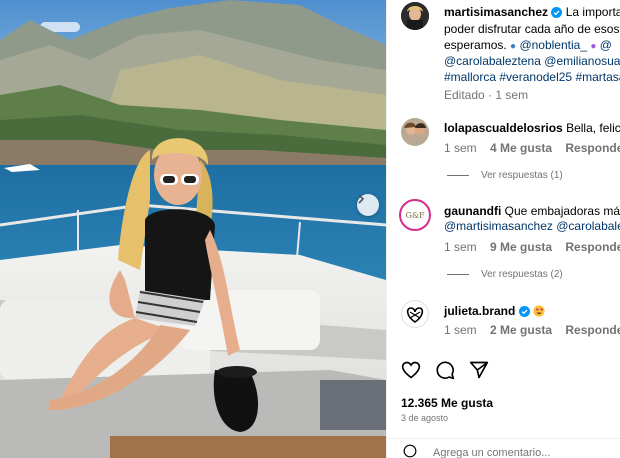 The image size is (620, 458). What do you see at coordinates (553, 45) in the screenshot?
I see `mention-noblentia: @noblentia_` at bounding box center [553, 45].